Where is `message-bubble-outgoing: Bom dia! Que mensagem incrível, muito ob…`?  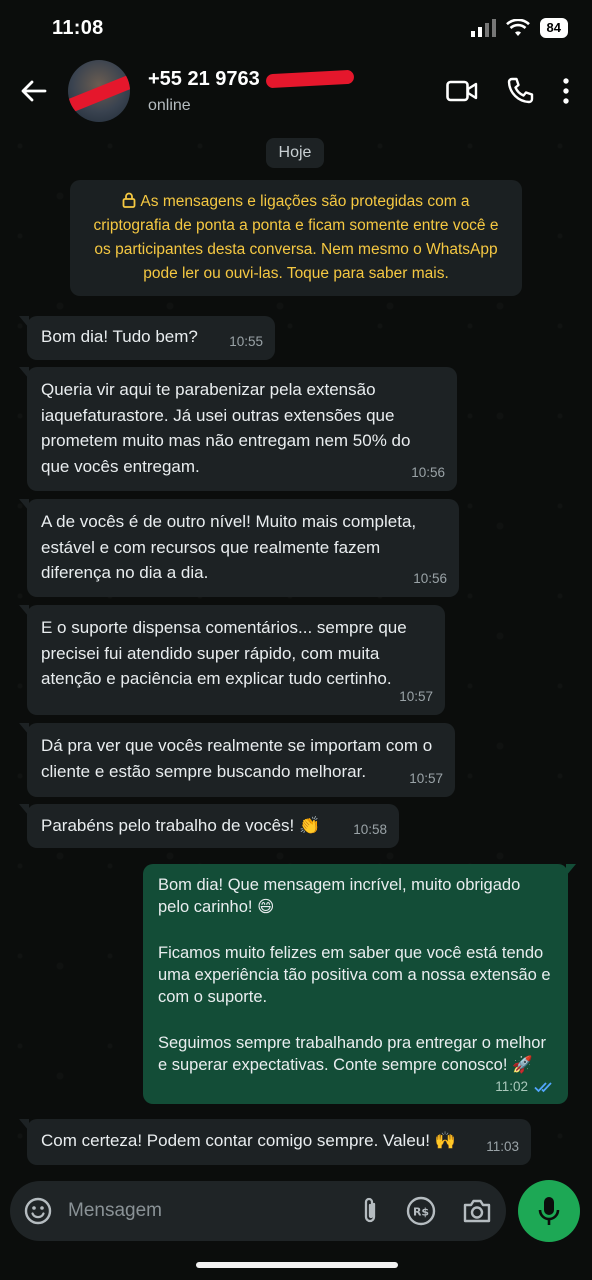
message-bubble-outgoing: Bom dia! Que mensagem incrível, muito ob… is located at coordinates (359, 984).